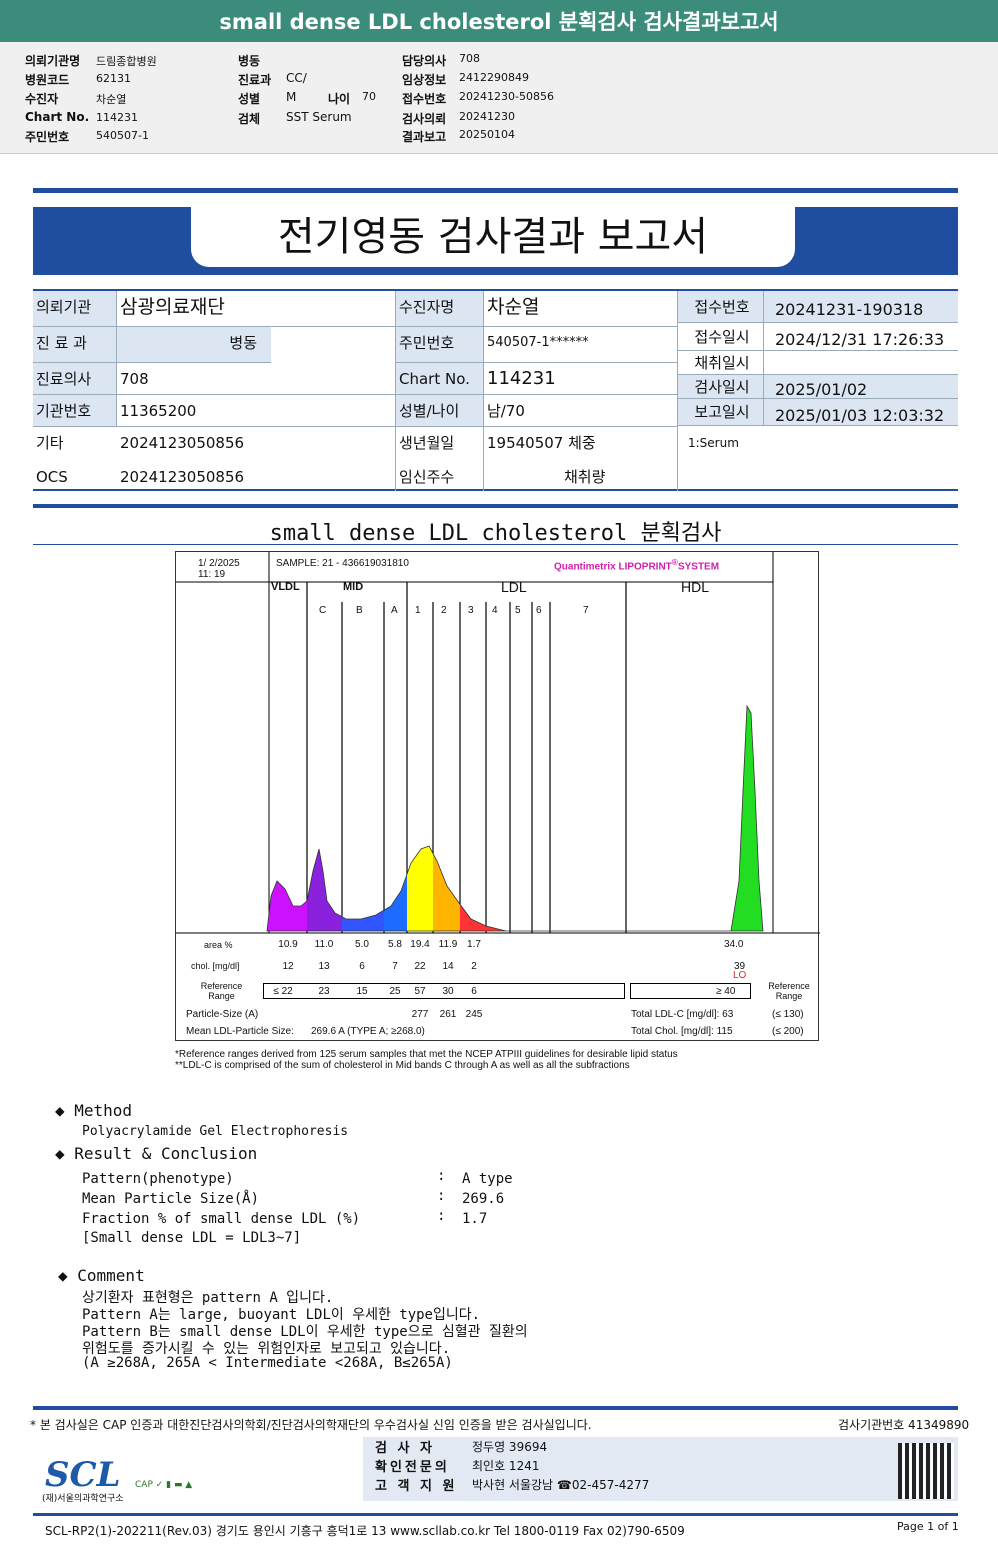 The width and height of the screenshot is (998, 1564). Describe the element at coordinates (493, 237) in the screenshot. I see `report-title: 전기영동 검사결과 보고서` at that location.